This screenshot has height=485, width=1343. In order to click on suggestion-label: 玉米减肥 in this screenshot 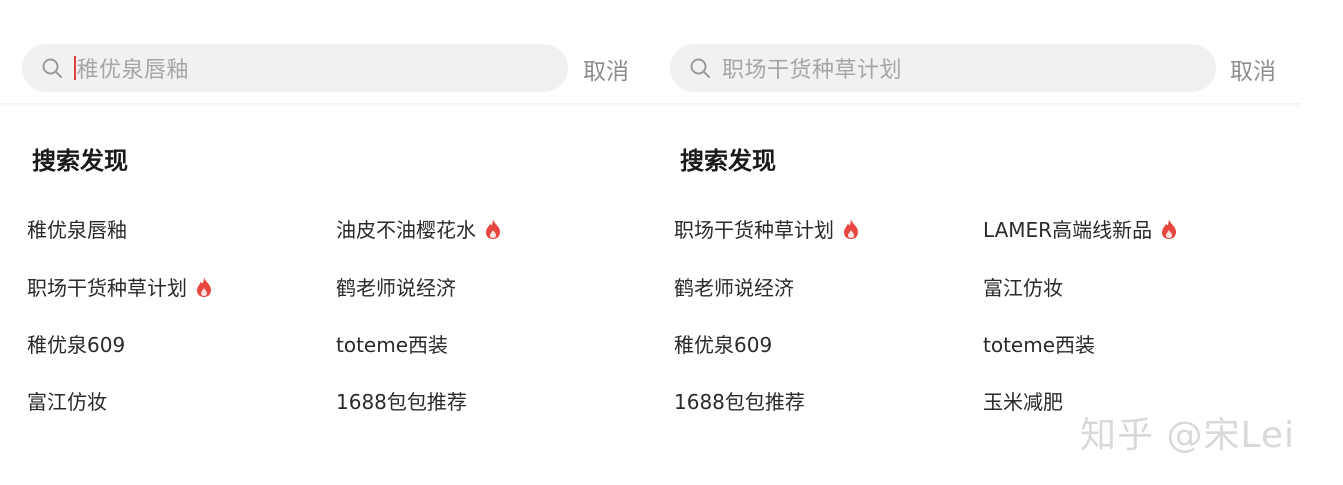, I will do `click(1023, 402)`.